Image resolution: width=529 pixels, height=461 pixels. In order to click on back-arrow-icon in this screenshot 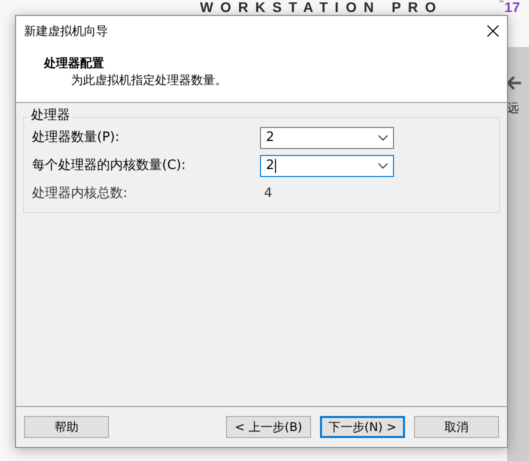, I will do `click(514, 83)`.